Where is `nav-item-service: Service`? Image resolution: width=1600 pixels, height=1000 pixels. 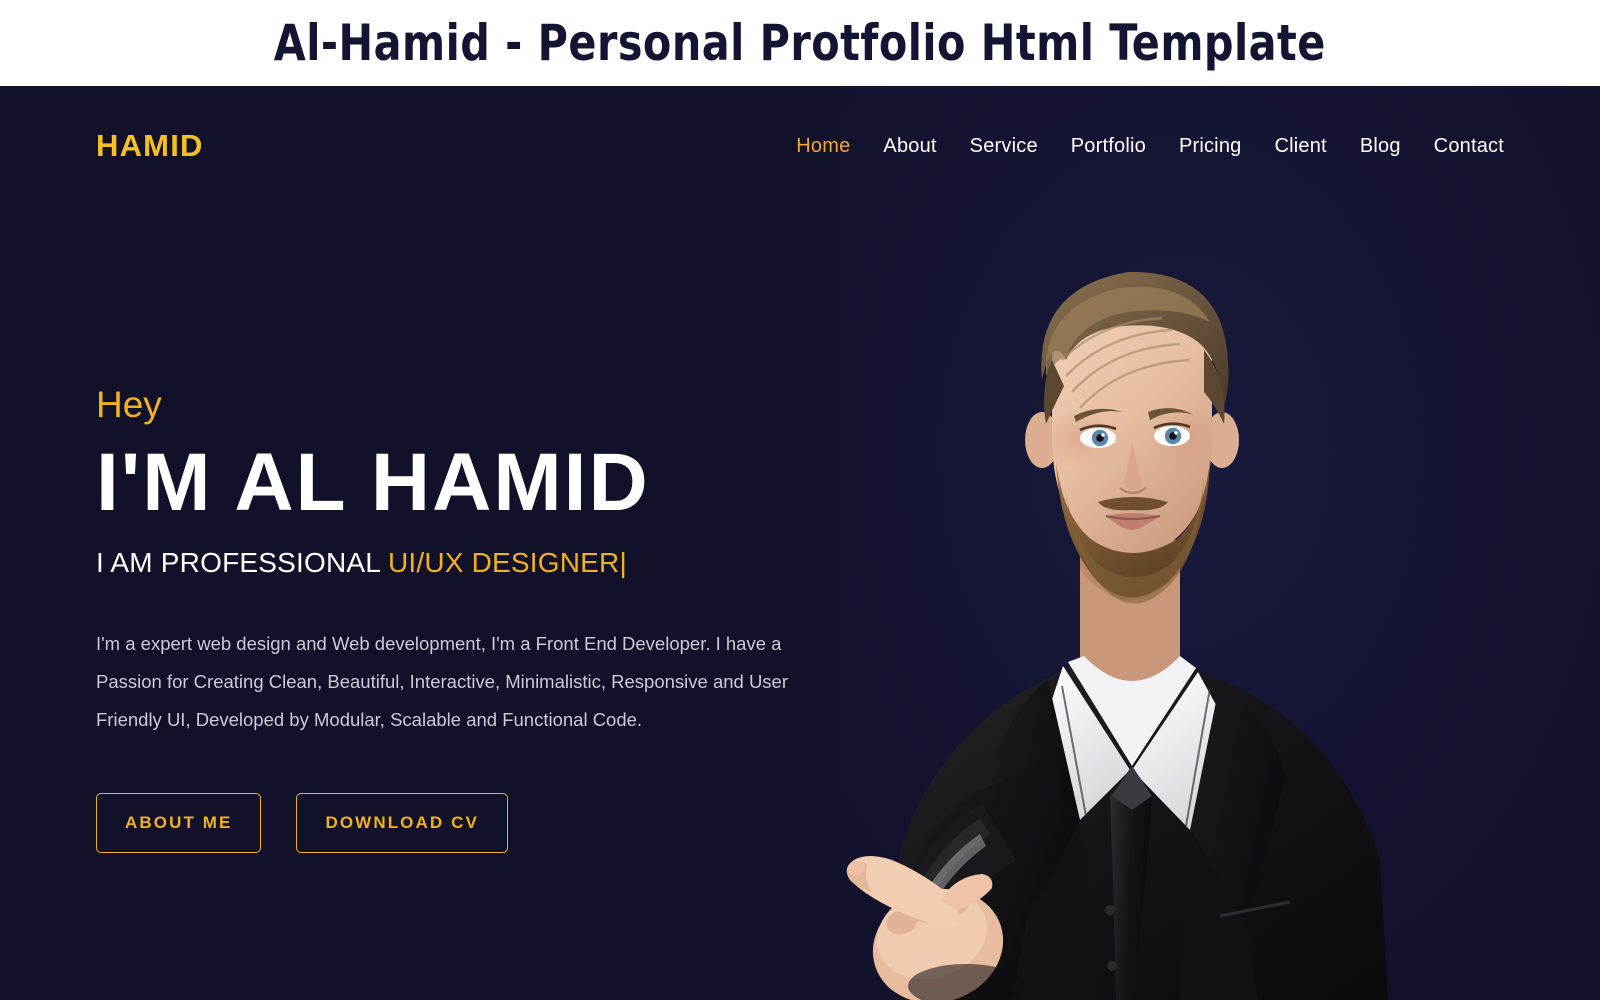 nav-item-service: Service is located at coordinates (1004, 146).